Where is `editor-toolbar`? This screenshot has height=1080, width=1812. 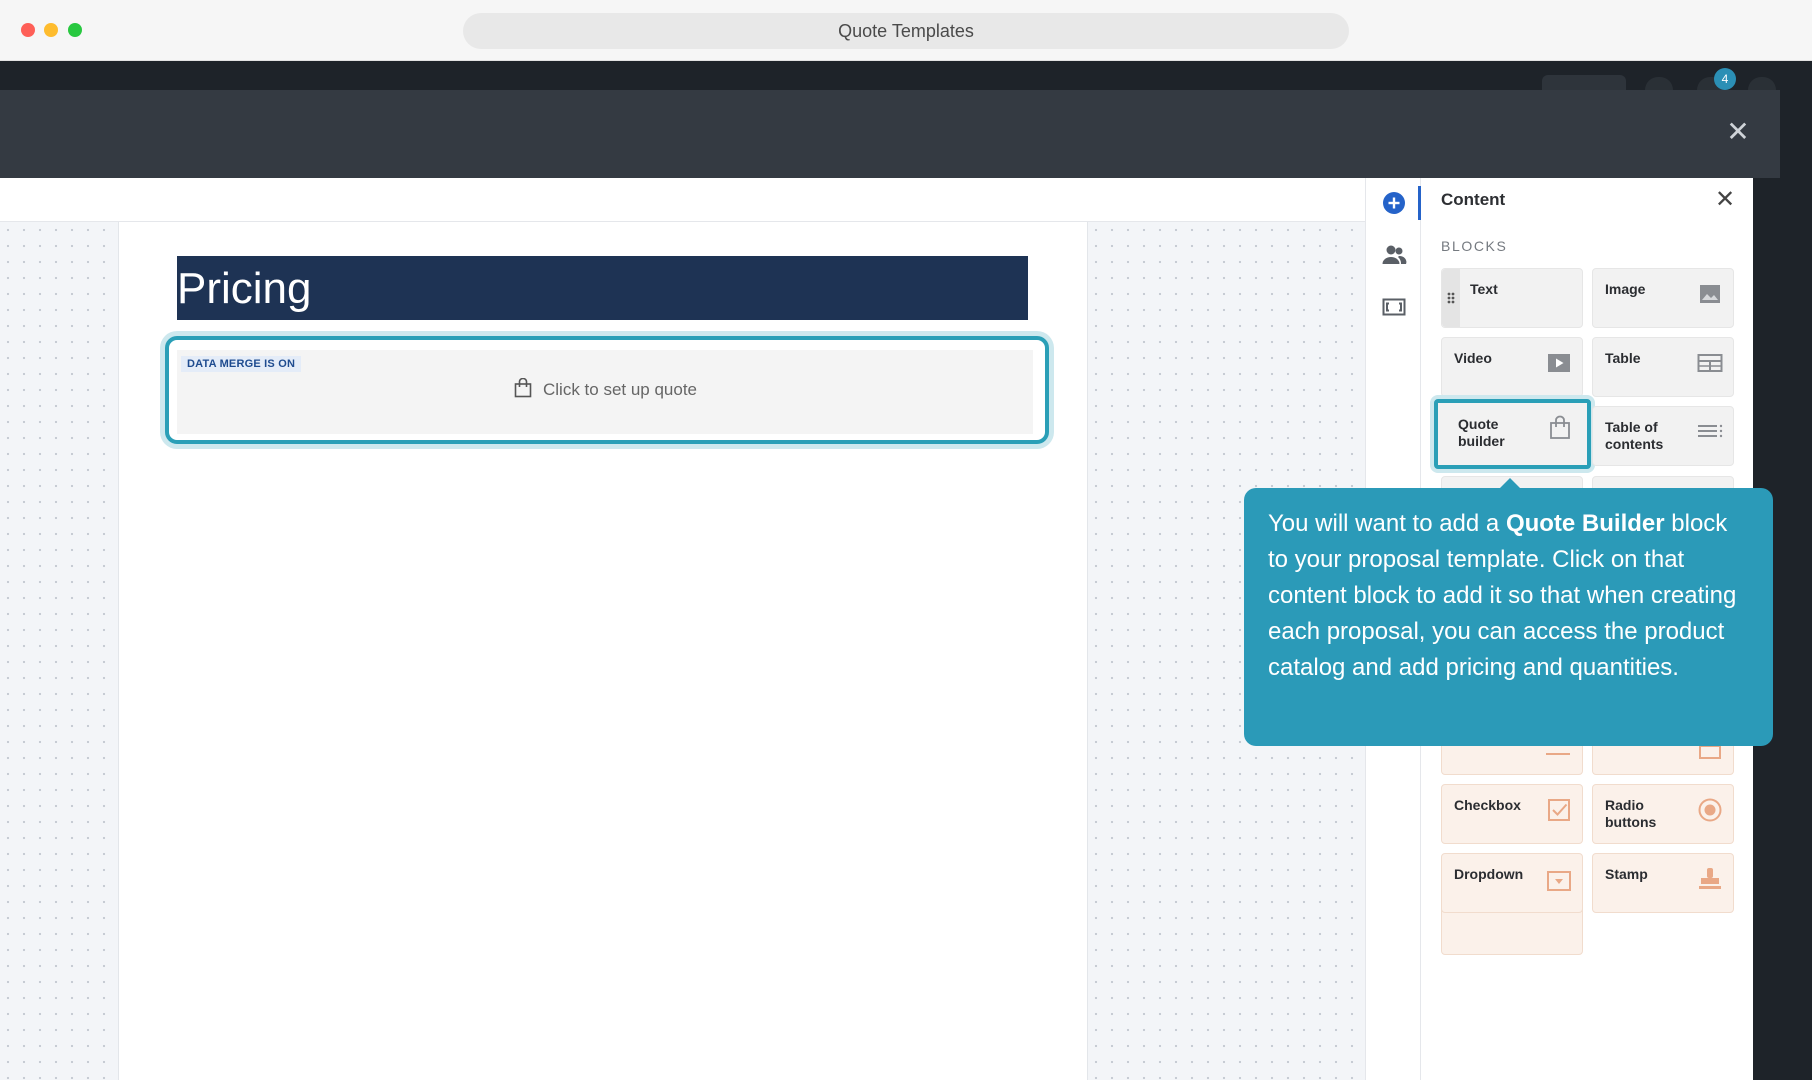
editor-toolbar is located at coordinates (682, 200).